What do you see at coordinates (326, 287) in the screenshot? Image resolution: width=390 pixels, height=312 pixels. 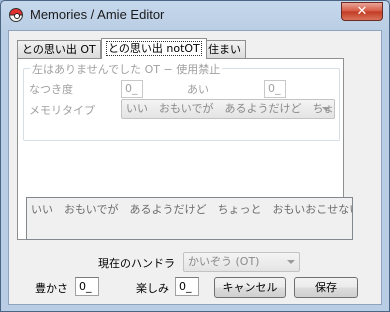 I see `save-button: 保存` at bounding box center [326, 287].